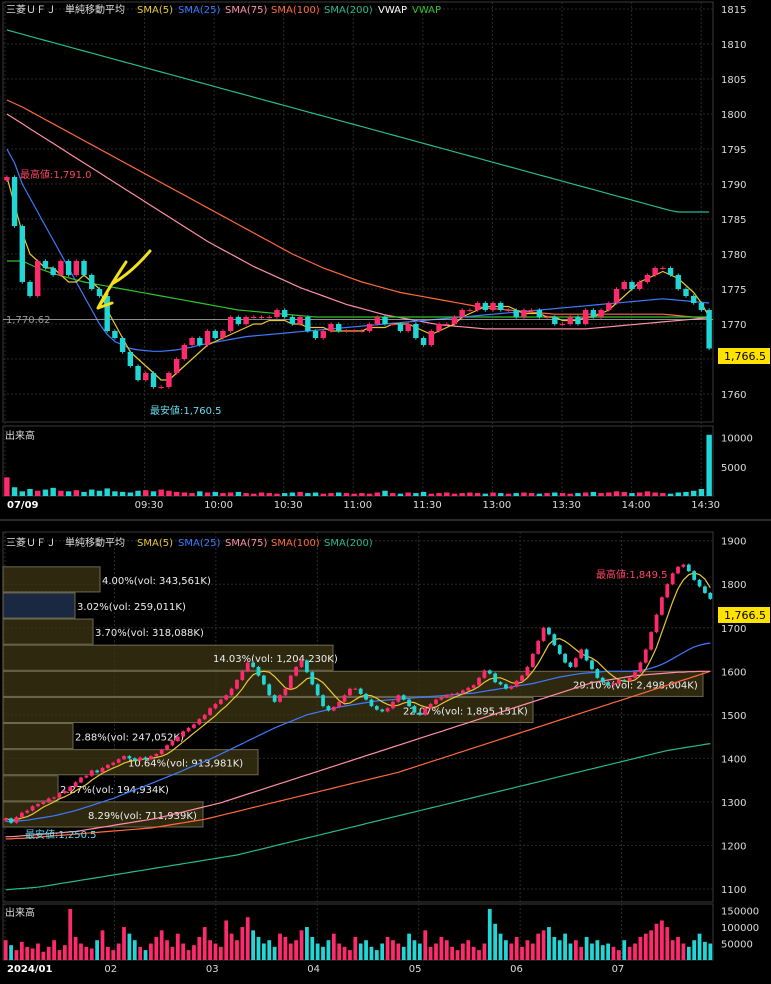 Image resolution: width=771 pixels, height=984 pixels. Describe the element at coordinates (246, 543) in the screenshot. I see `daily-legend-sma75: SMA(75)` at that location.